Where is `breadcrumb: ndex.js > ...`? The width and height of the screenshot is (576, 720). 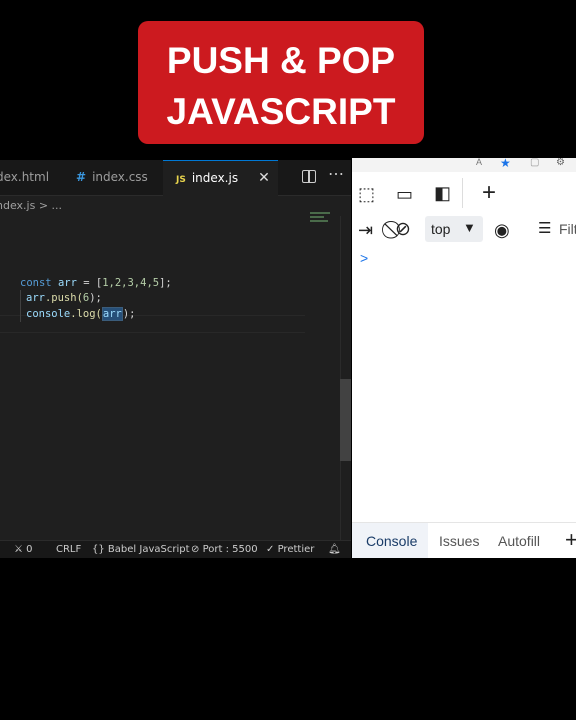 breadcrumb: ndex.js > ... is located at coordinates (31, 206).